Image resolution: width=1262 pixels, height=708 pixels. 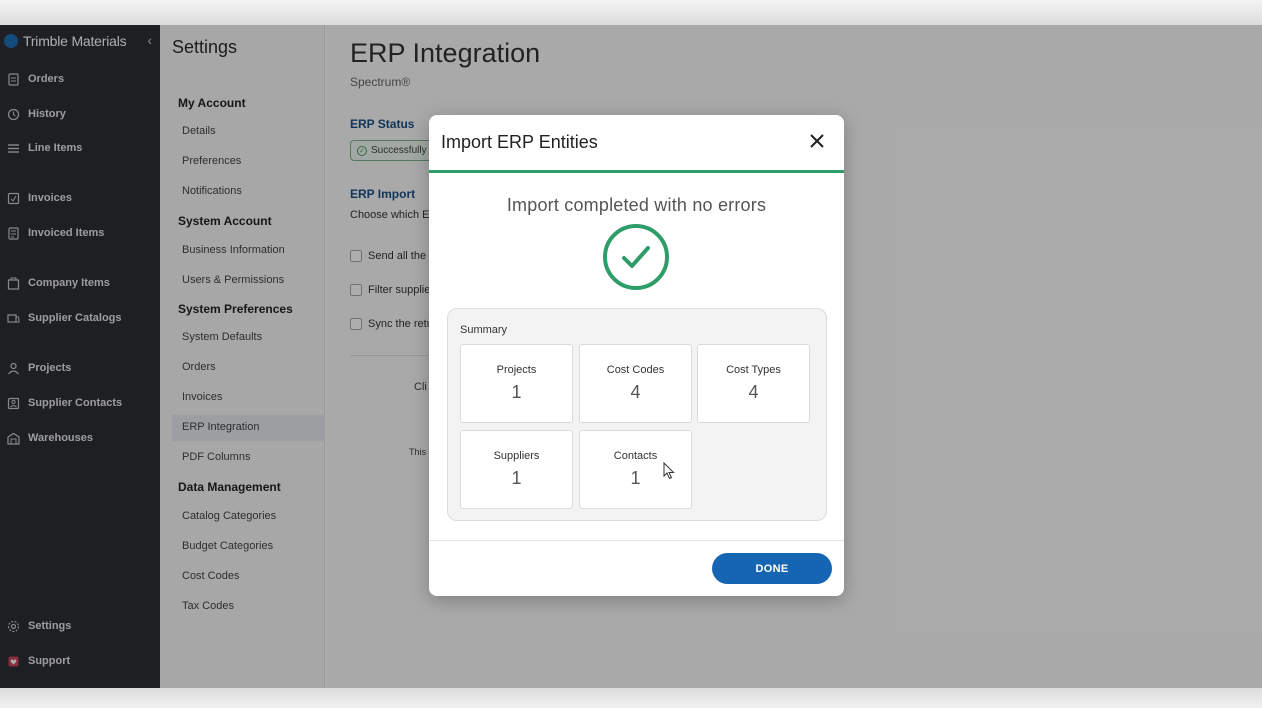 I want to click on card-label: Cost Types, so click(x=753, y=370).